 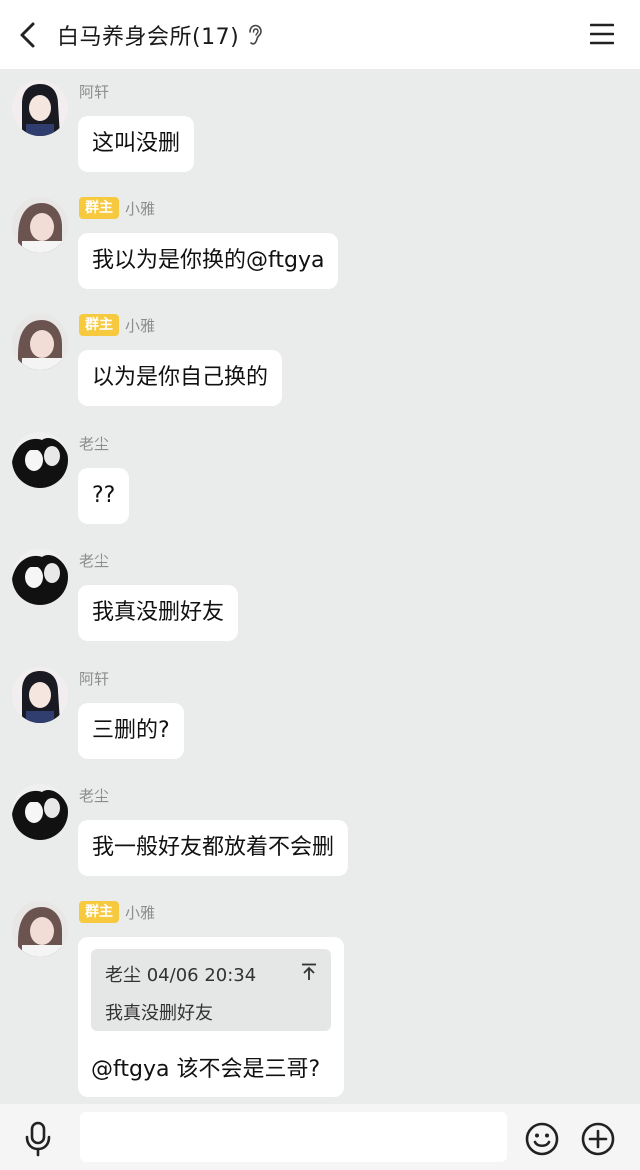 What do you see at coordinates (180, 378) in the screenshot?
I see `message-bubble: 以为是你自己换的` at bounding box center [180, 378].